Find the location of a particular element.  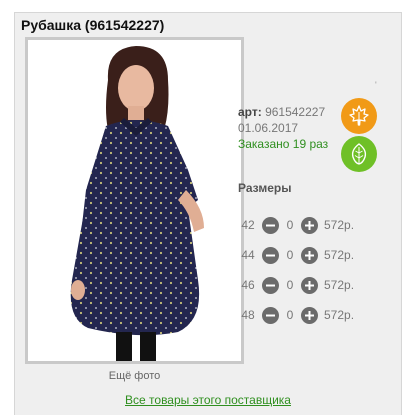

product-date: 01.06.2017 is located at coordinates (268, 128).